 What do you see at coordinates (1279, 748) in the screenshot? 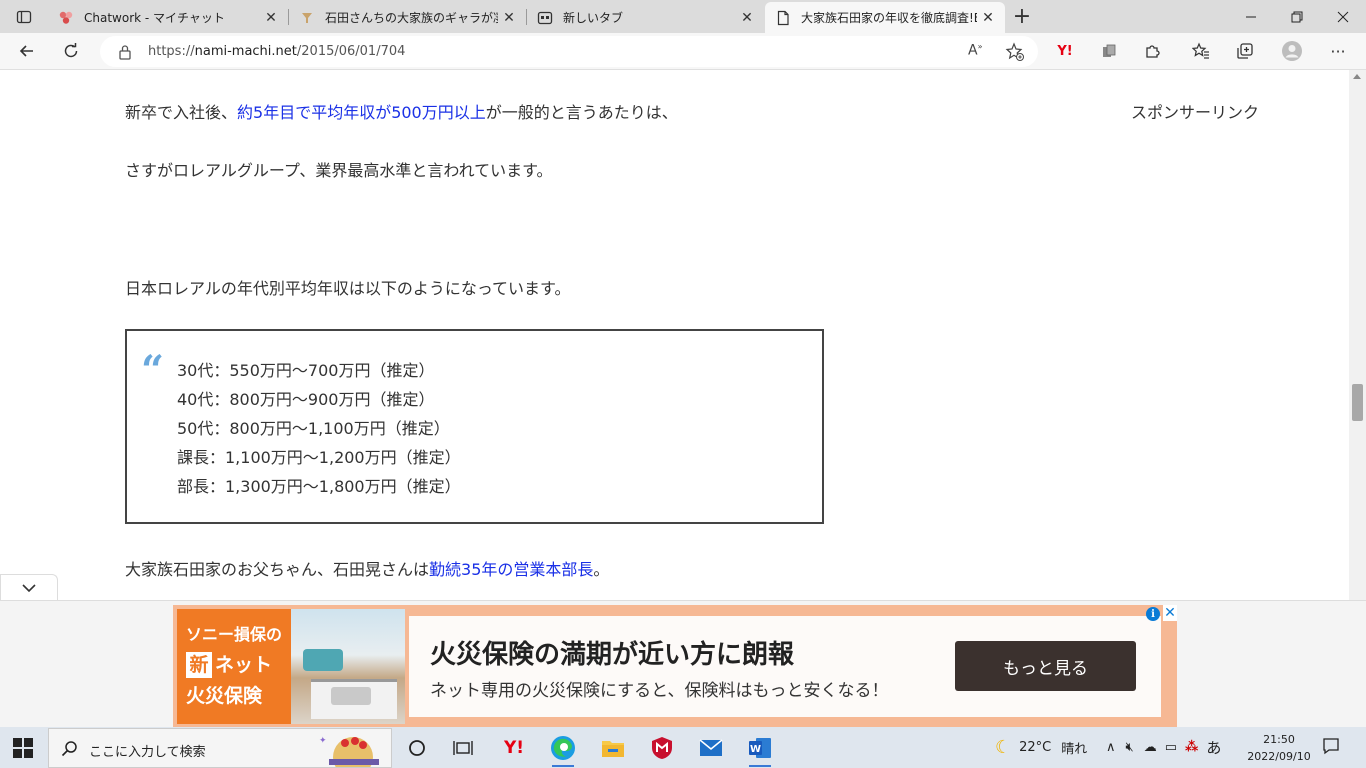
I see `clock: 21:50 2022/09/10` at bounding box center [1279, 748].